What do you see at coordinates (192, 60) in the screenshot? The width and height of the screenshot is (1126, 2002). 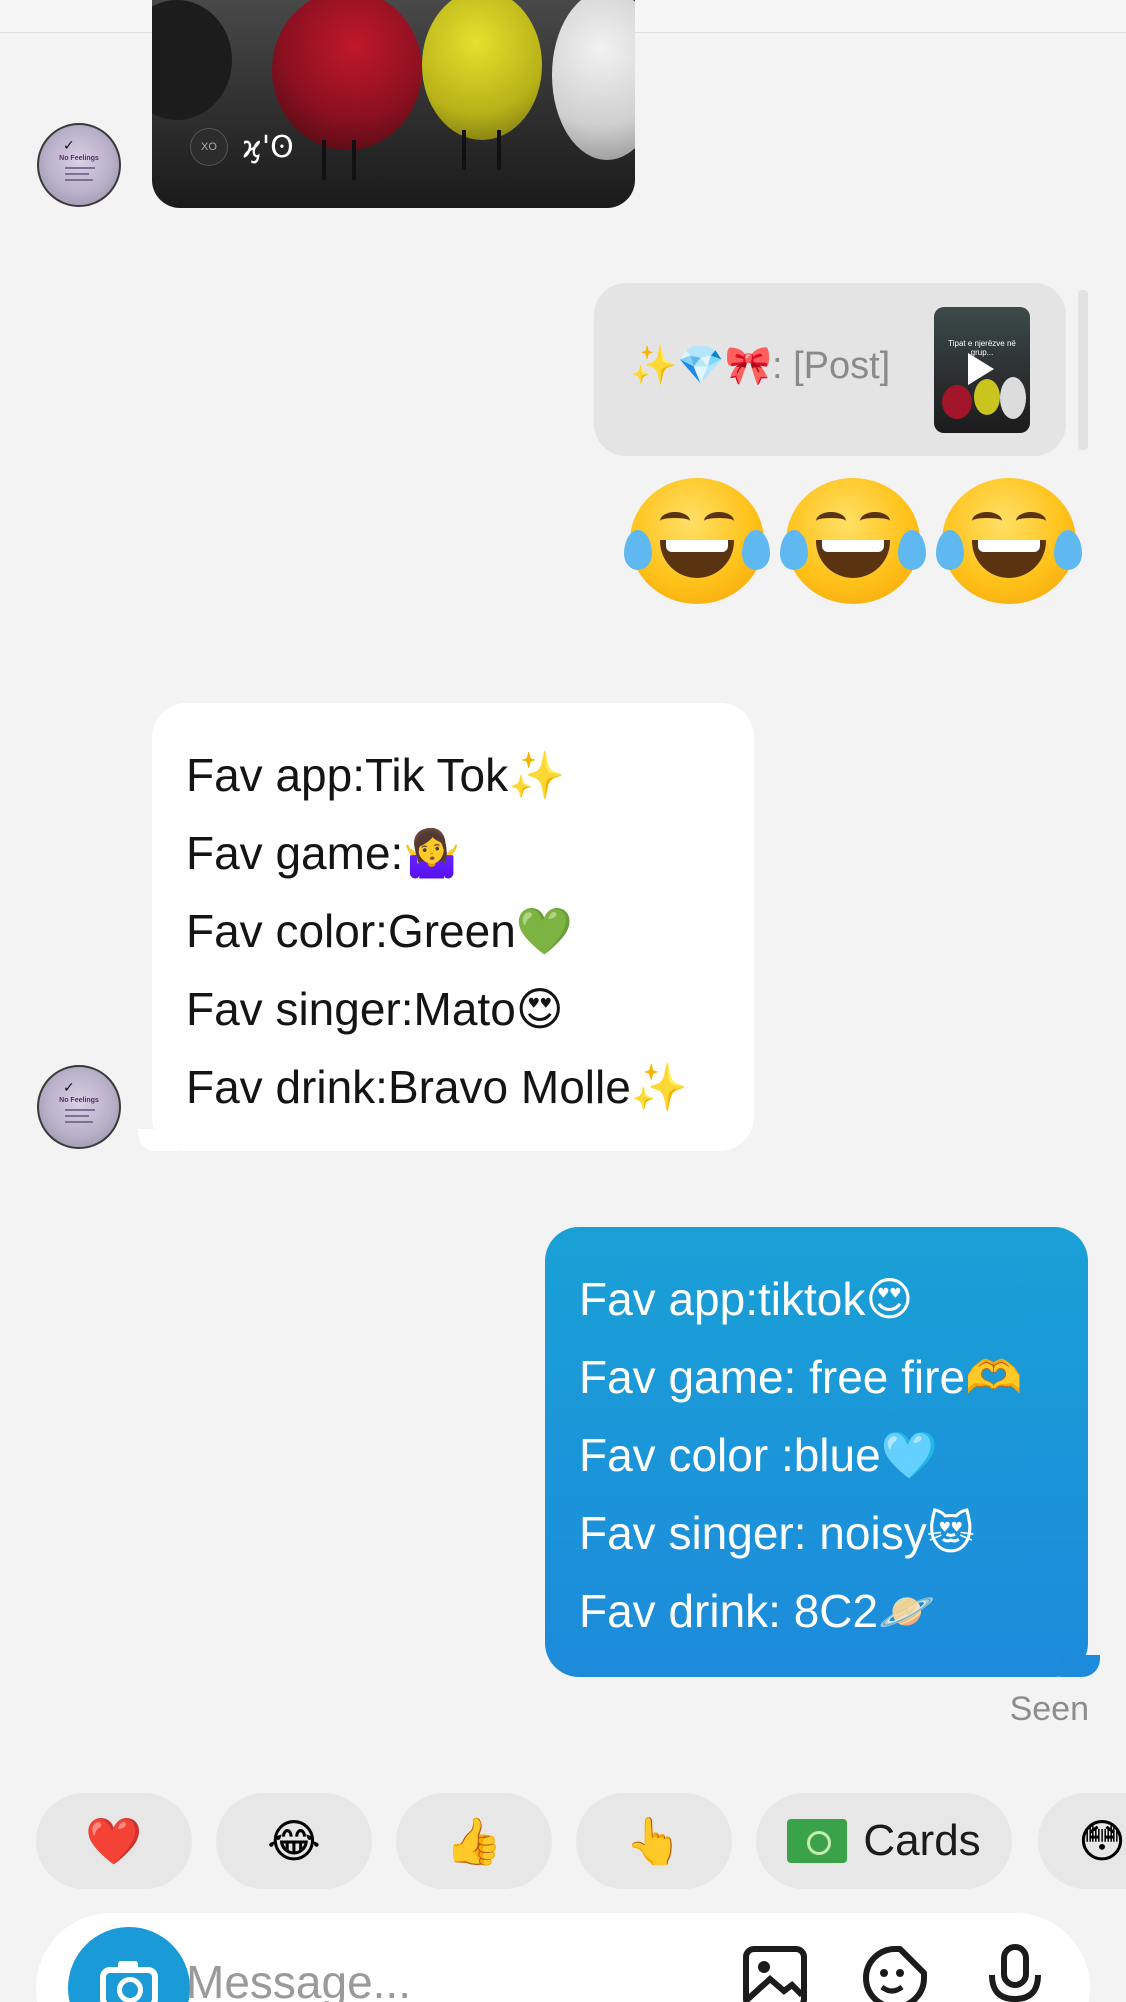 I see `video-bird-black` at bounding box center [192, 60].